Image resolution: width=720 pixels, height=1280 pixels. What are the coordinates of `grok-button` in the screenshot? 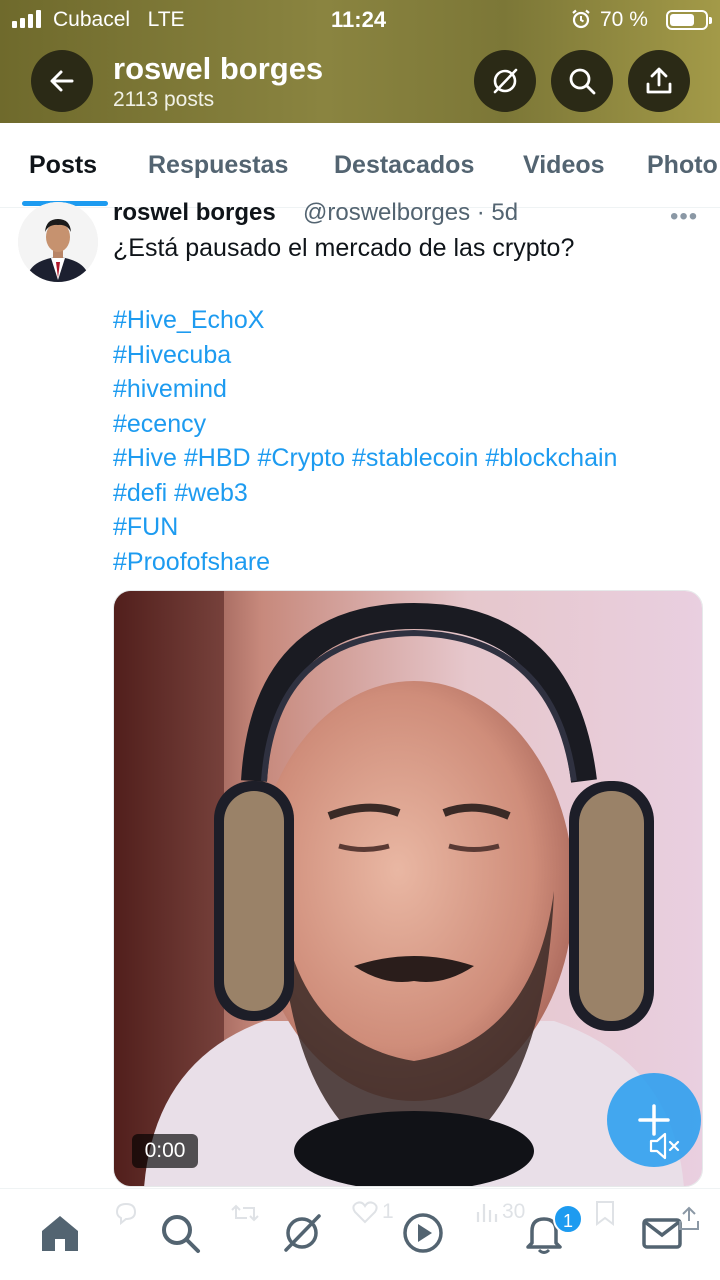 It's located at (505, 81).